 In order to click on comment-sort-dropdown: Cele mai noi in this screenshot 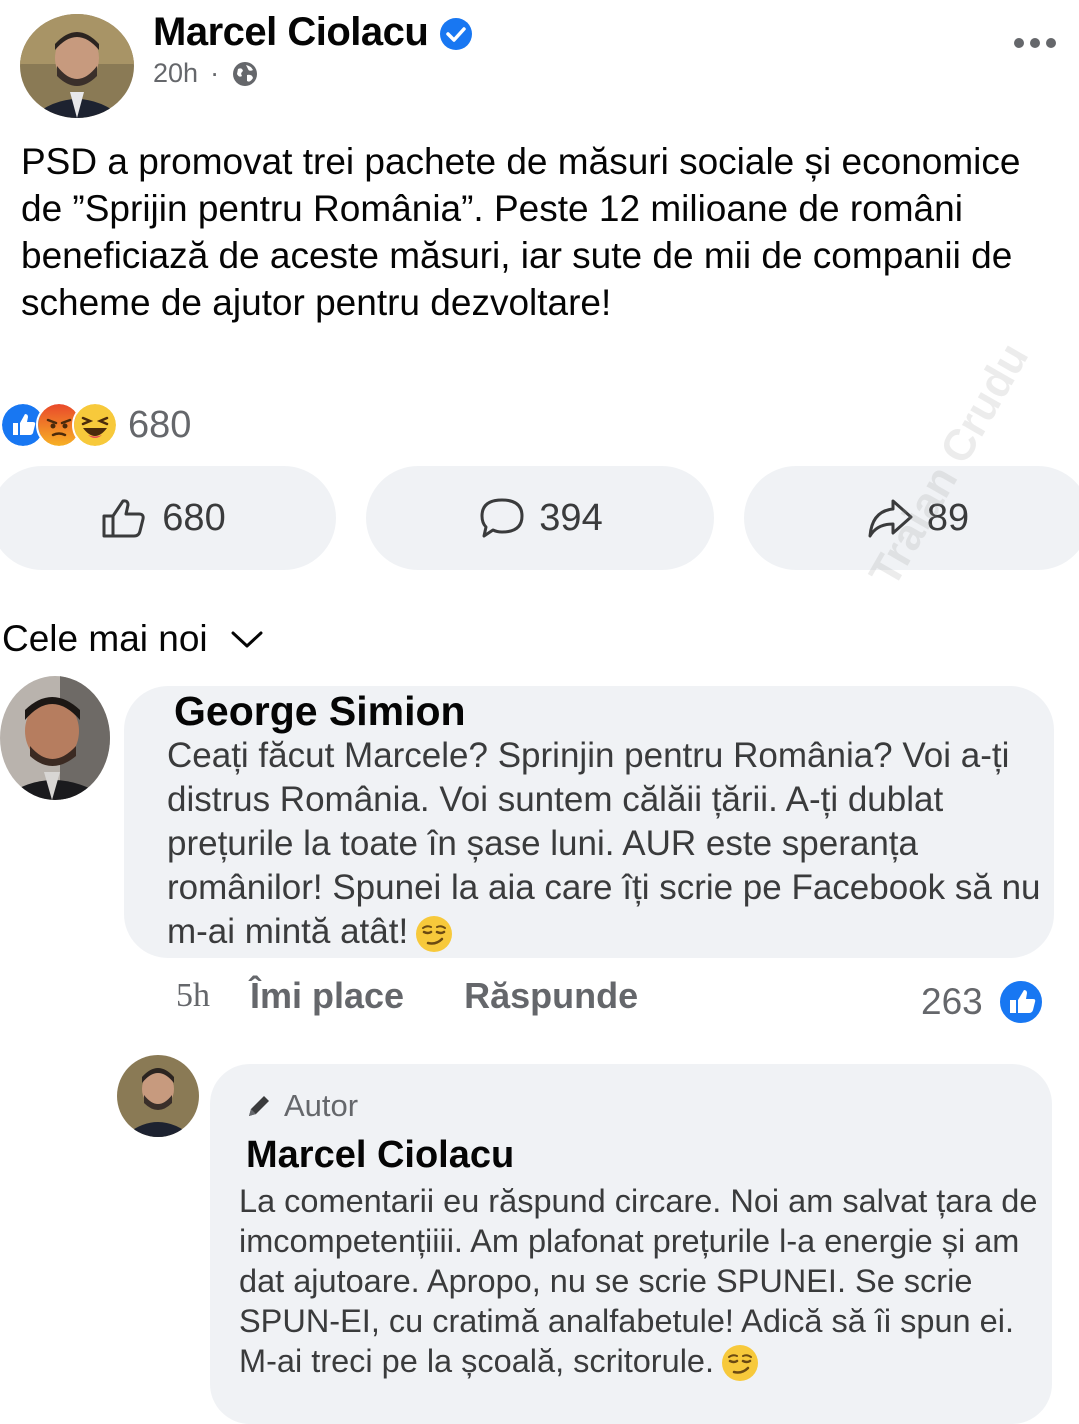, I will do `click(133, 639)`.